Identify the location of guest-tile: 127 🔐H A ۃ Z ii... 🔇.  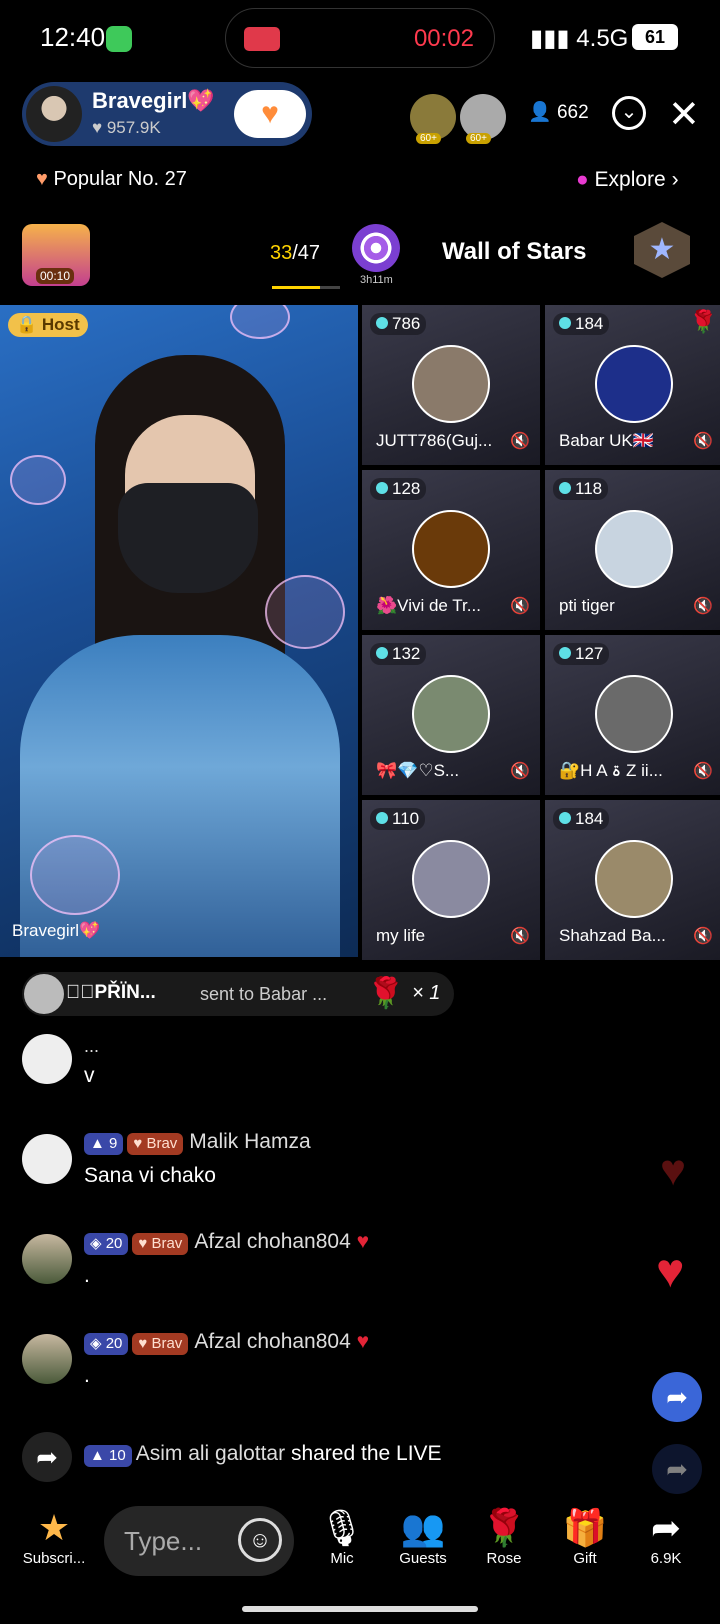
(632, 715).